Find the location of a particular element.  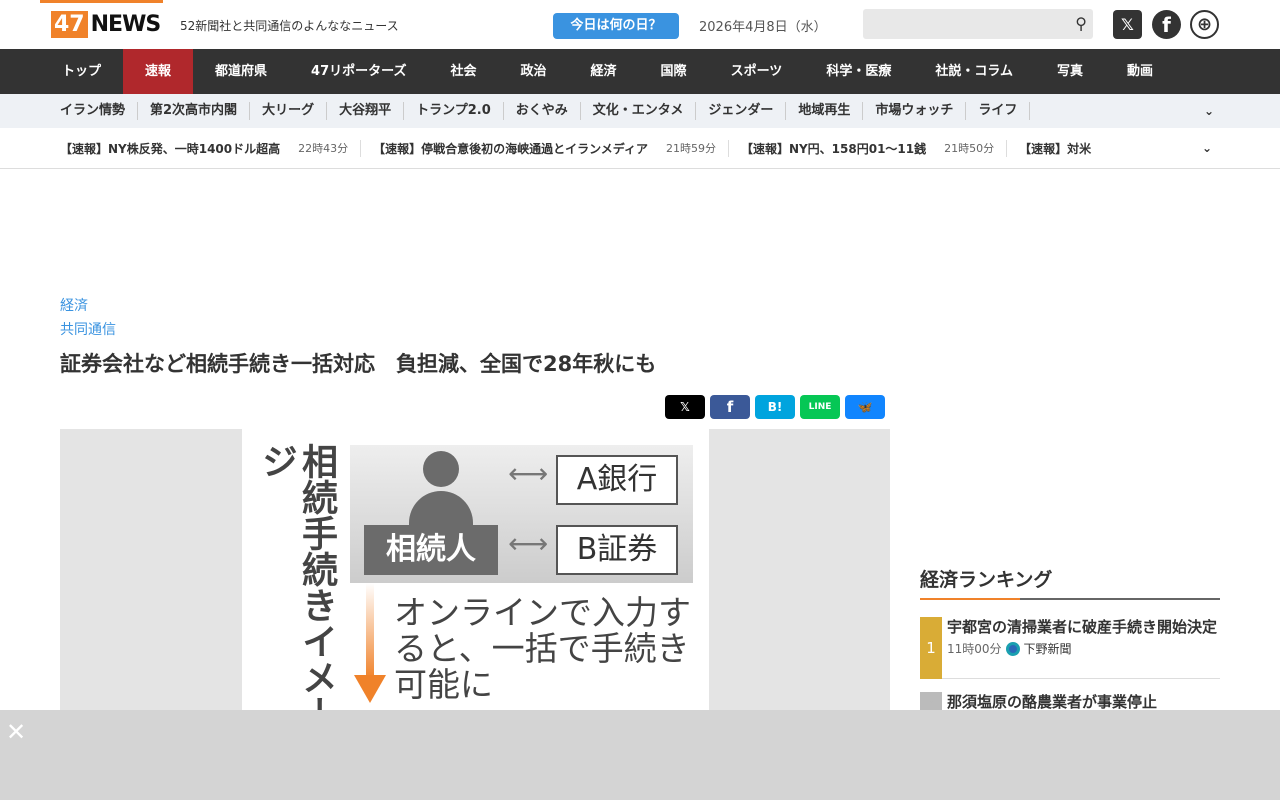

share-facebook-button: f is located at coordinates (730, 407).